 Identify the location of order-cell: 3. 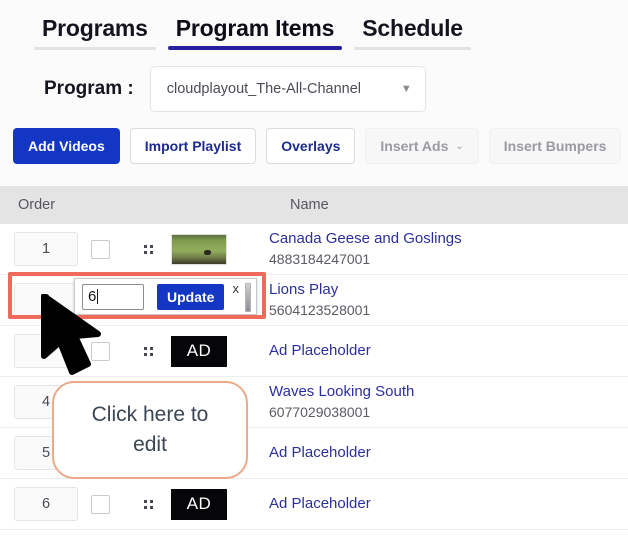
(39, 351).